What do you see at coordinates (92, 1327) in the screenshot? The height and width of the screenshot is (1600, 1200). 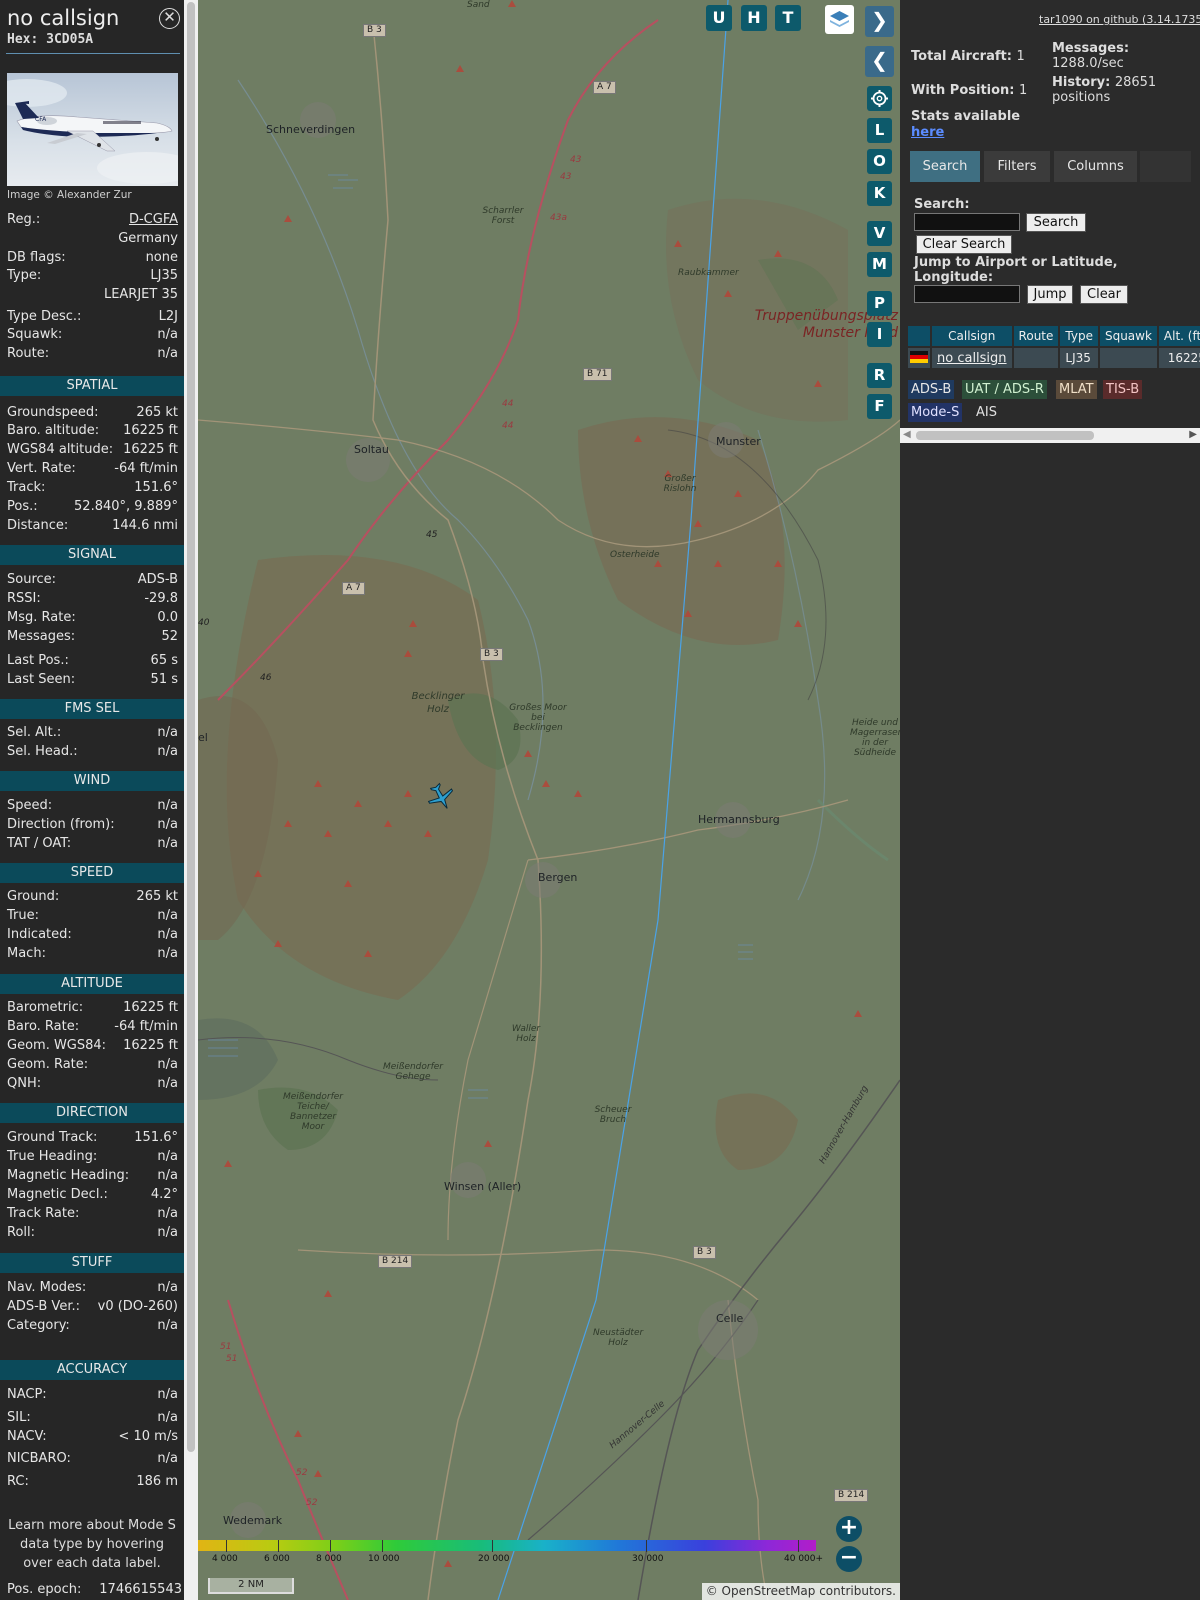 I see `info-row: Category: n/a` at bounding box center [92, 1327].